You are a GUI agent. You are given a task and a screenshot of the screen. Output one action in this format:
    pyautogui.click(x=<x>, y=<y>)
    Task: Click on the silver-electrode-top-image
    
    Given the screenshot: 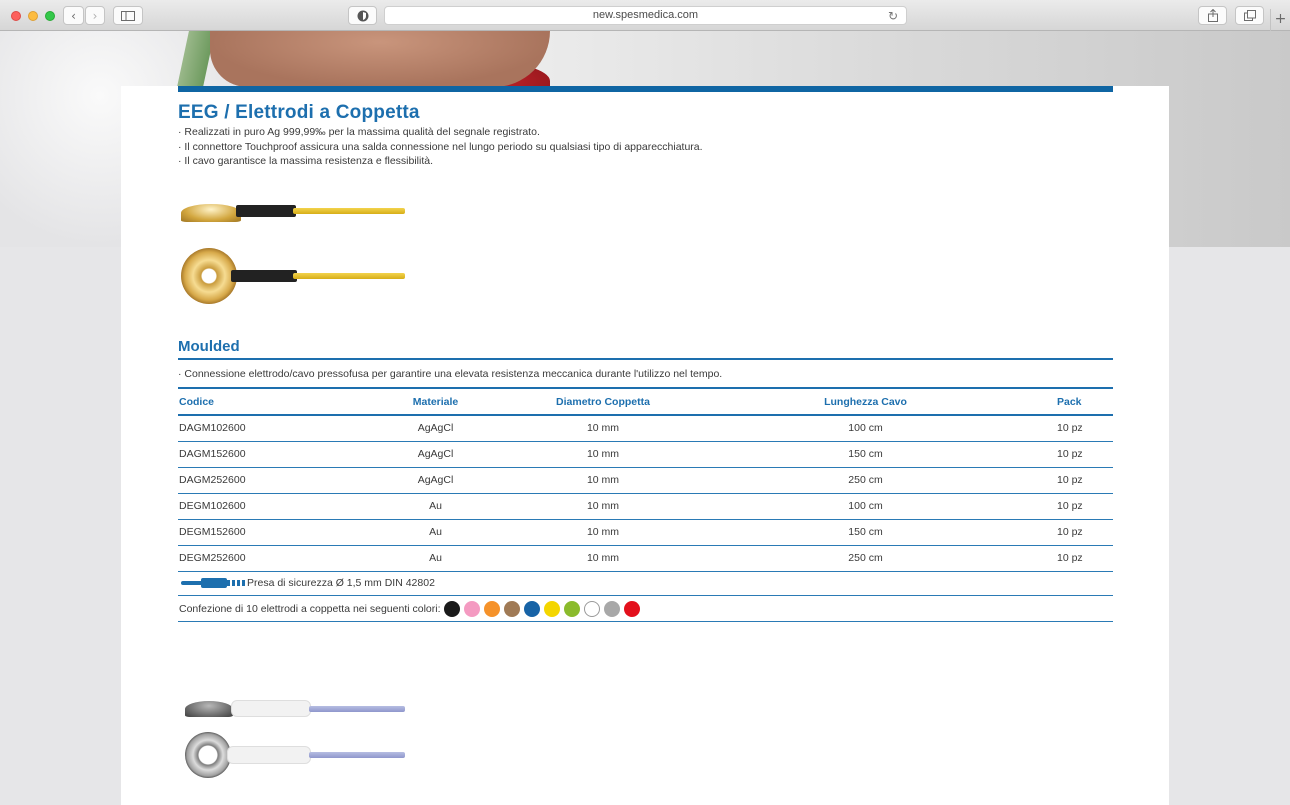 What is the action you would take?
    pyautogui.click(x=295, y=756)
    